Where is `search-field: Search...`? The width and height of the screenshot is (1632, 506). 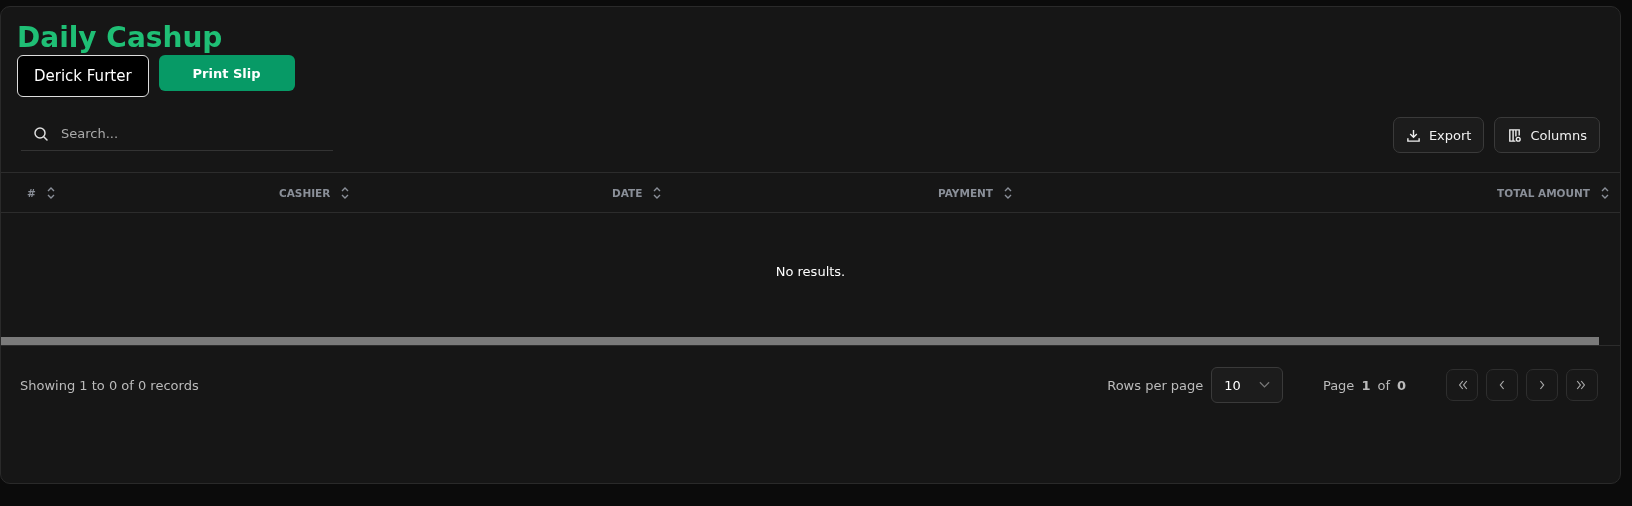 search-field: Search... is located at coordinates (186, 133).